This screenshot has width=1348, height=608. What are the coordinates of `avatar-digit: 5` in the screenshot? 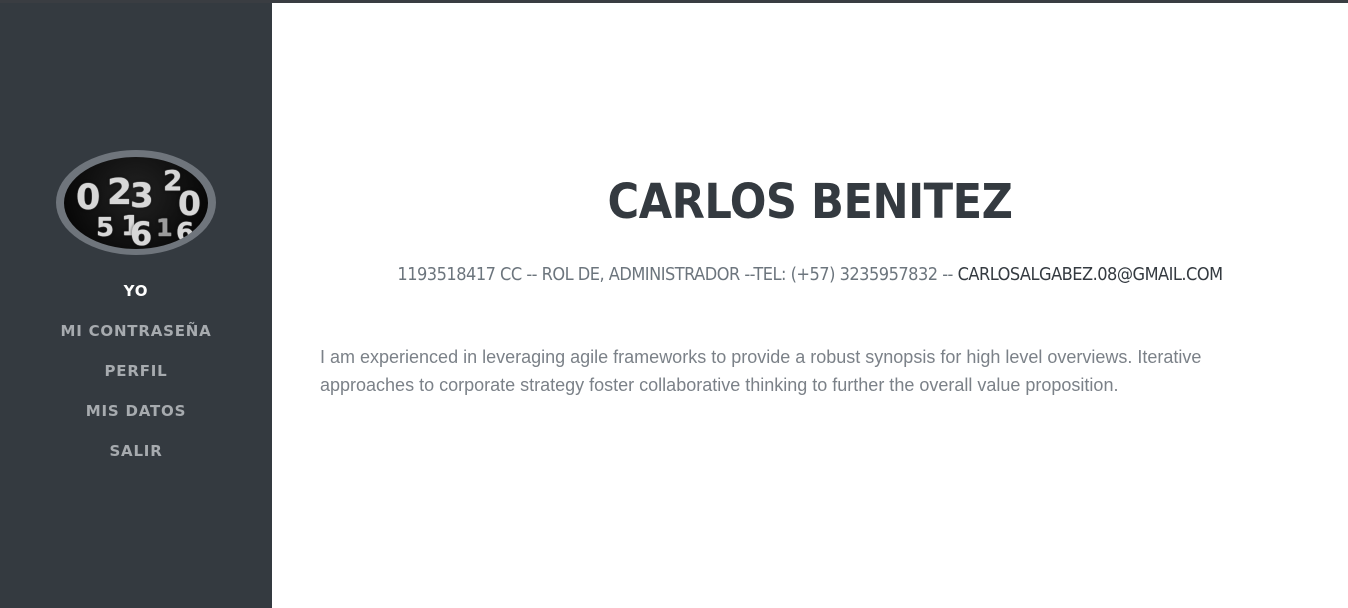 It's located at (105, 227).